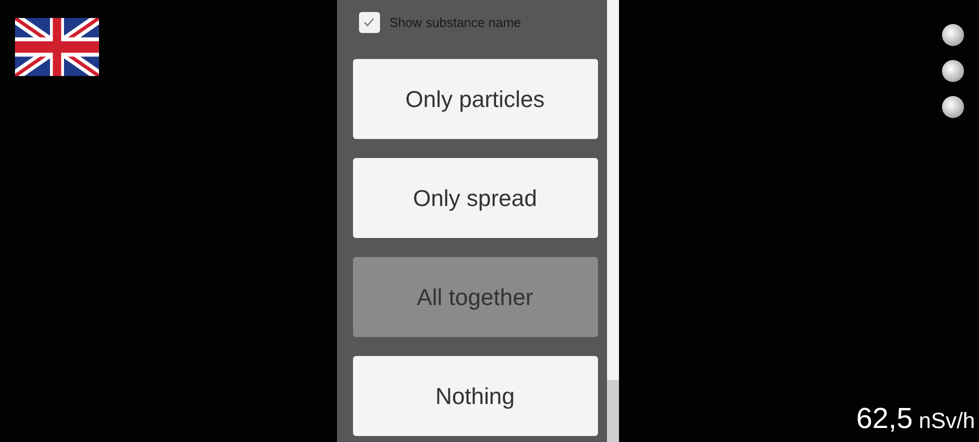 Image resolution: width=979 pixels, height=442 pixels. I want to click on option-button: Only particles, so click(475, 99).